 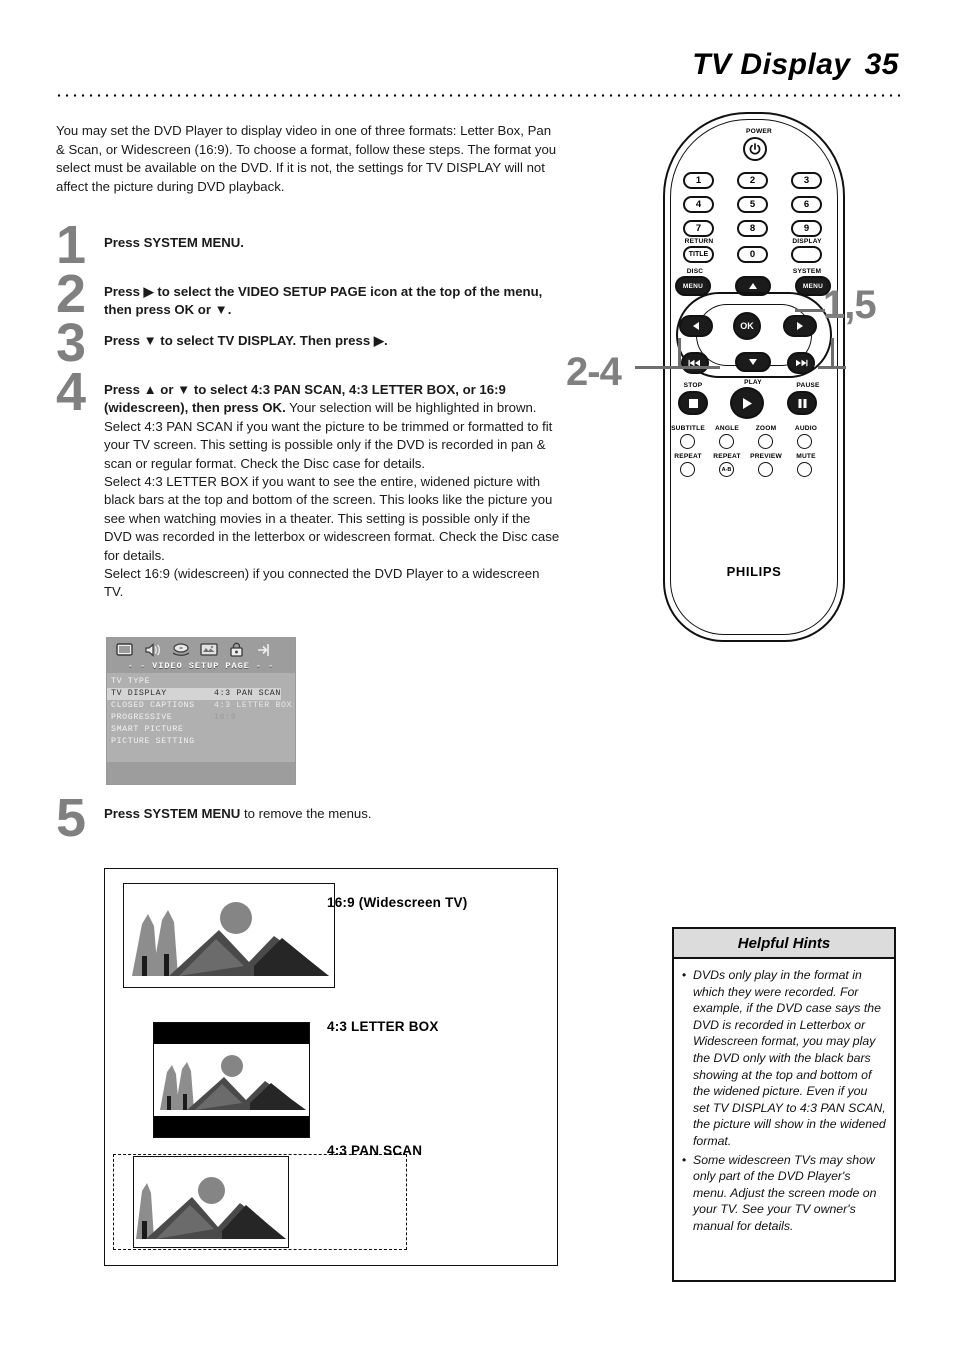 I want to click on mute-label: MUTE, so click(x=806, y=456).